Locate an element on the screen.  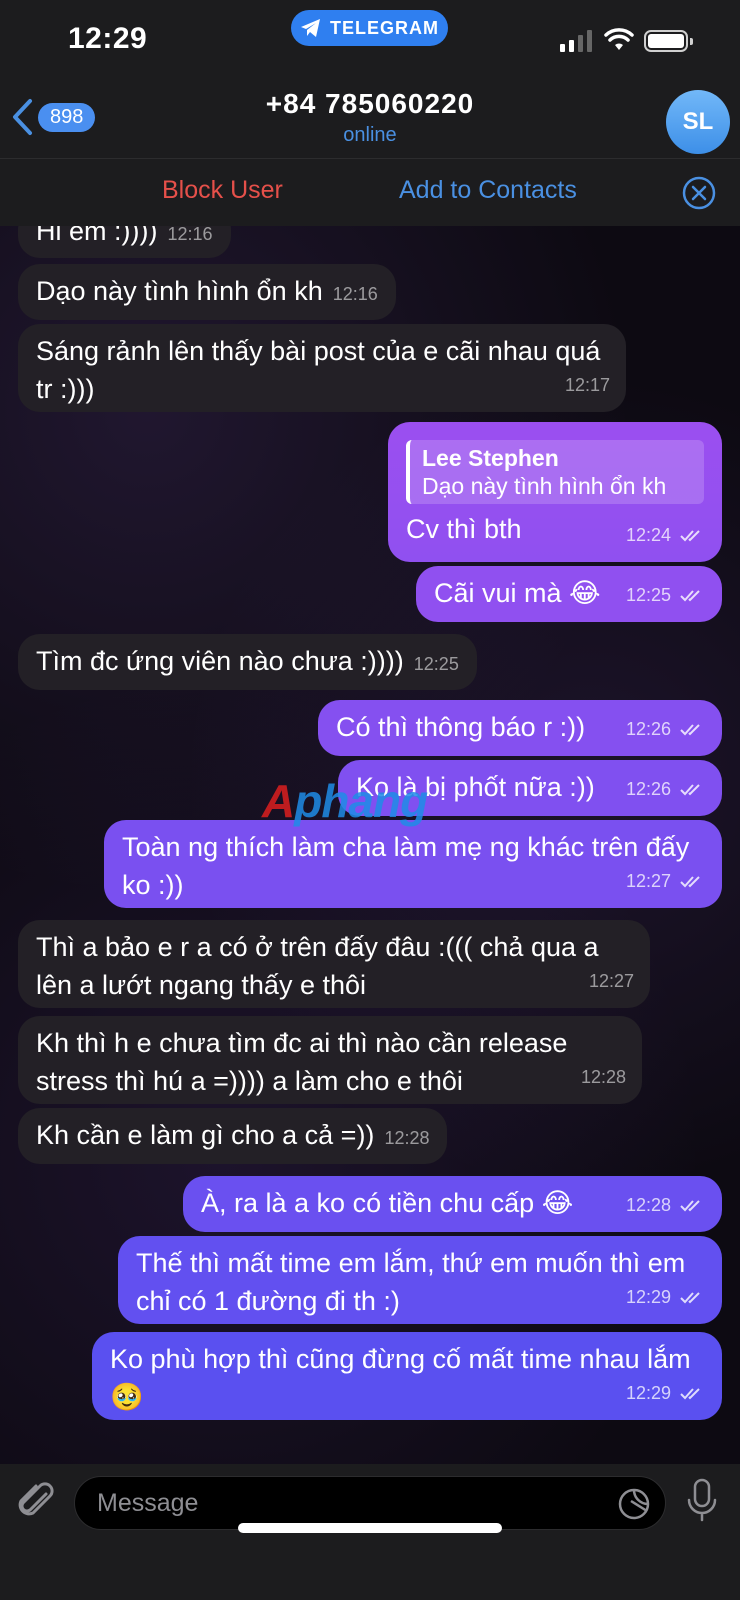
reply-quote: Lee Stephen Dạo này tình hình ổn kh is located at coordinates (555, 472).